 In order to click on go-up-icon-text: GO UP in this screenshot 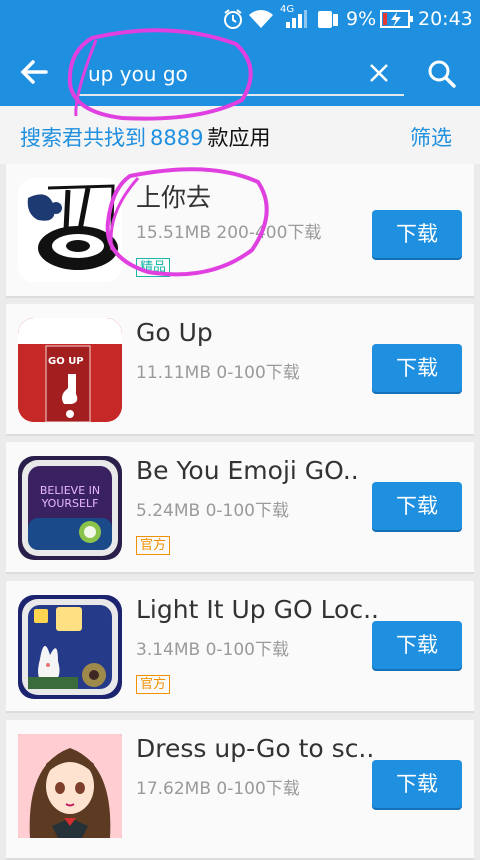, I will do `click(66, 361)`.